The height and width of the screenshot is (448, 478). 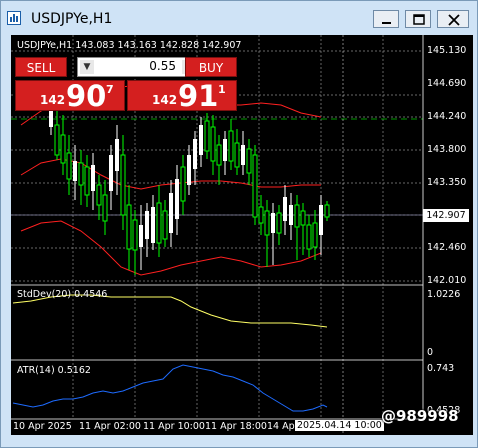 I want to click on watermark-text: @989998, so click(x=420, y=416).